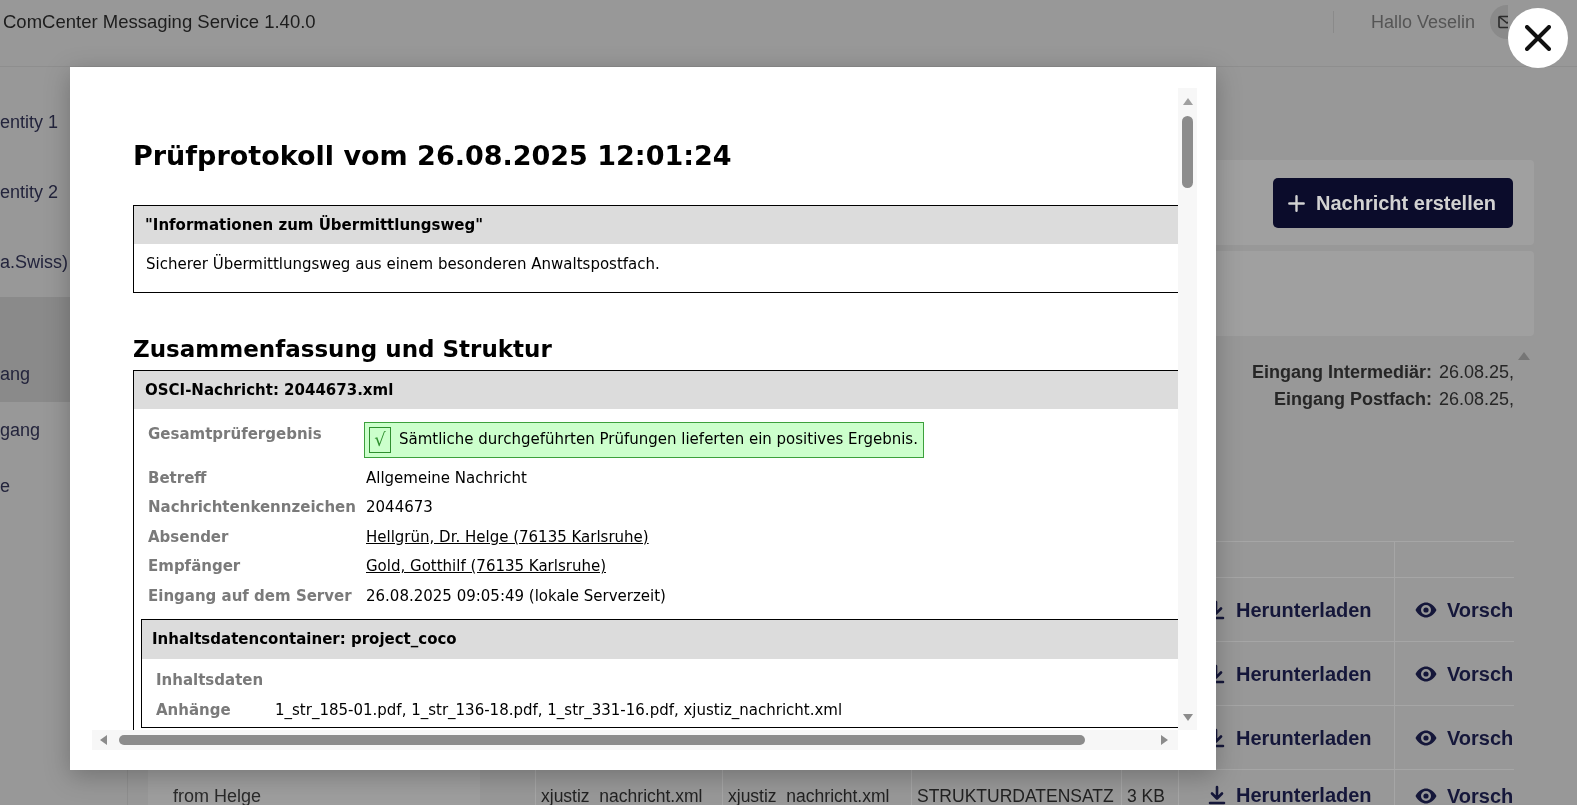 Image resolution: width=1577 pixels, height=805 pixels. What do you see at coordinates (35, 430) in the screenshot?
I see `sidebar-item: gang` at bounding box center [35, 430].